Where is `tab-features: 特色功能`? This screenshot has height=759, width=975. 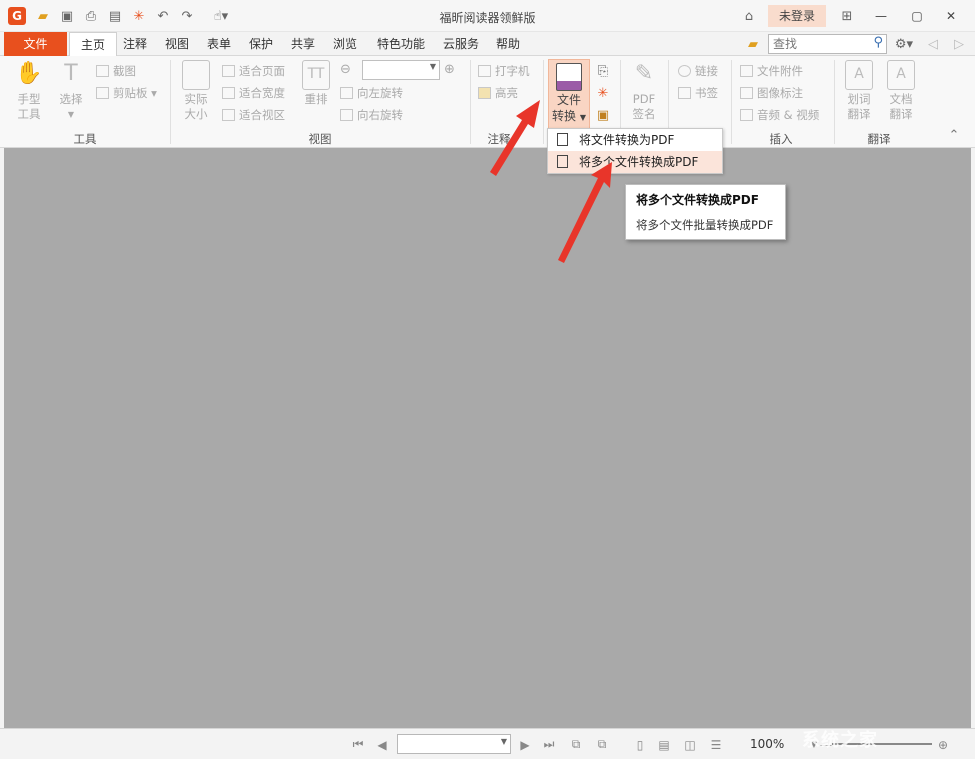 tab-features: 特色功能 is located at coordinates (401, 44).